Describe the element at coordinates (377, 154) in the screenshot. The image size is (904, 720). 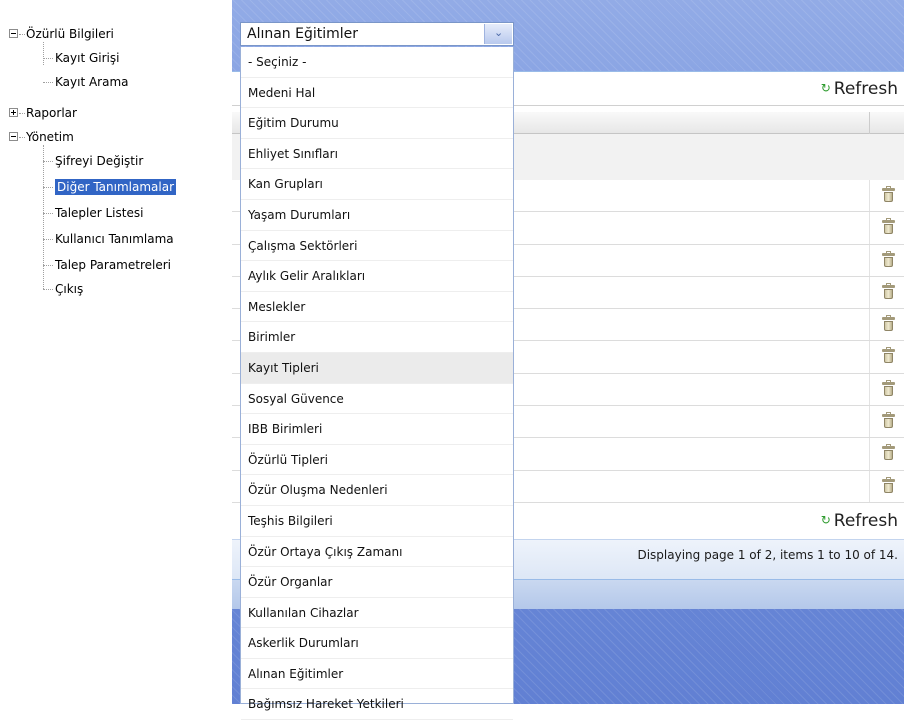
I see `dropdown-option: Ehliyet Sınıfları` at that location.